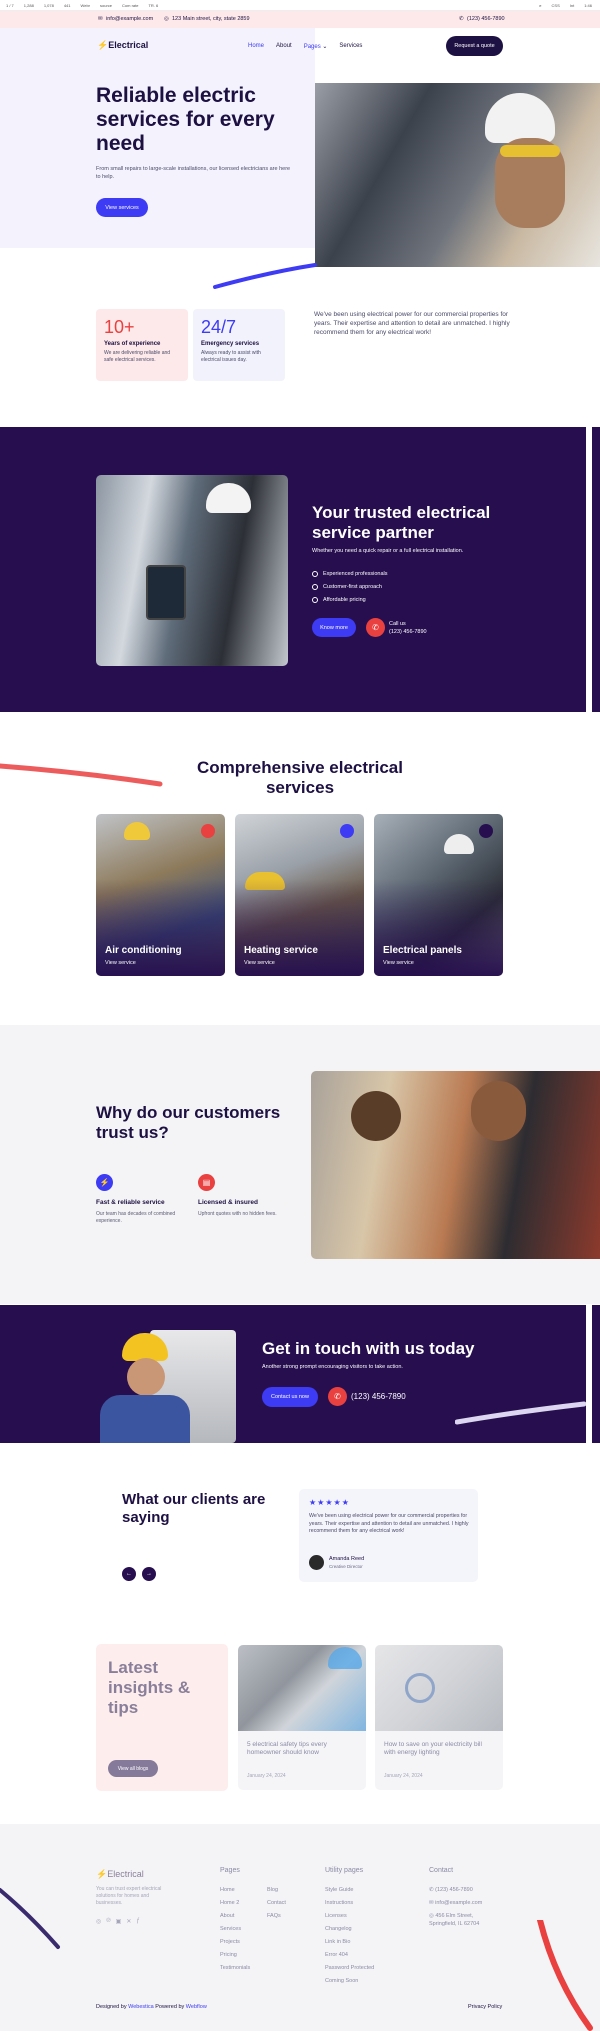 The height and width of the screenshot is (2031, 600). What do you see at coordinates (235, 1890) in the screenshot?
I see `footer-link: Home` at bounding box center [235, 1890].